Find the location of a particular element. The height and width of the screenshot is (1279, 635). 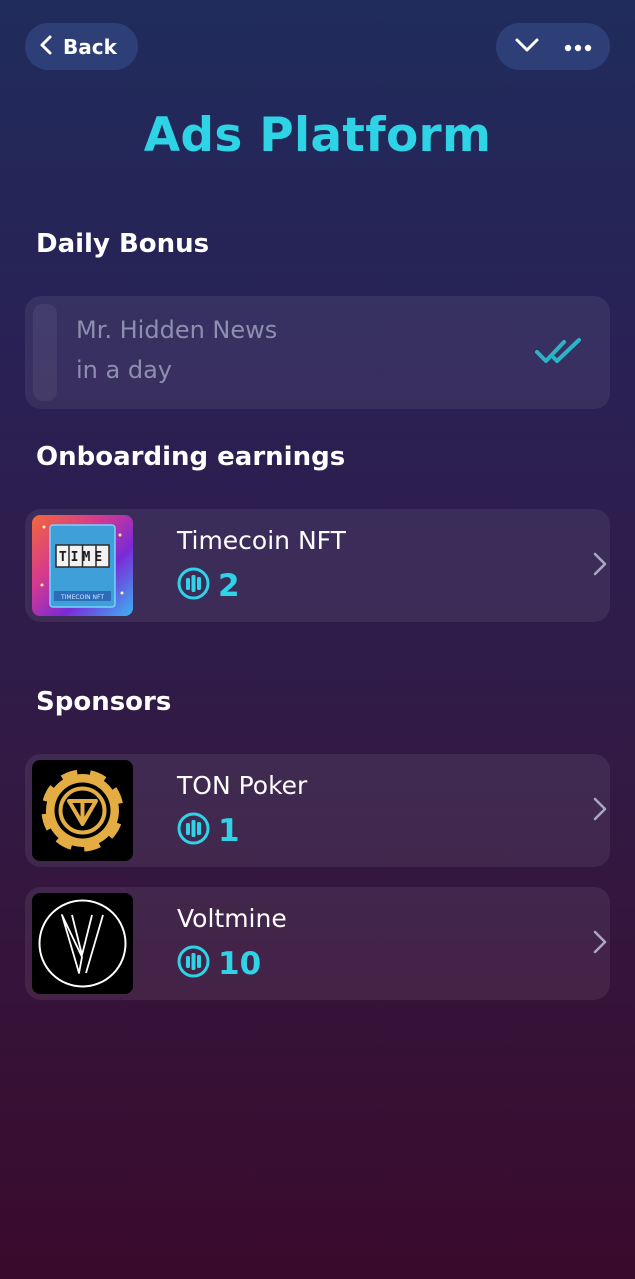

thumbnail-placeholder is located at coordinates (45, 352).